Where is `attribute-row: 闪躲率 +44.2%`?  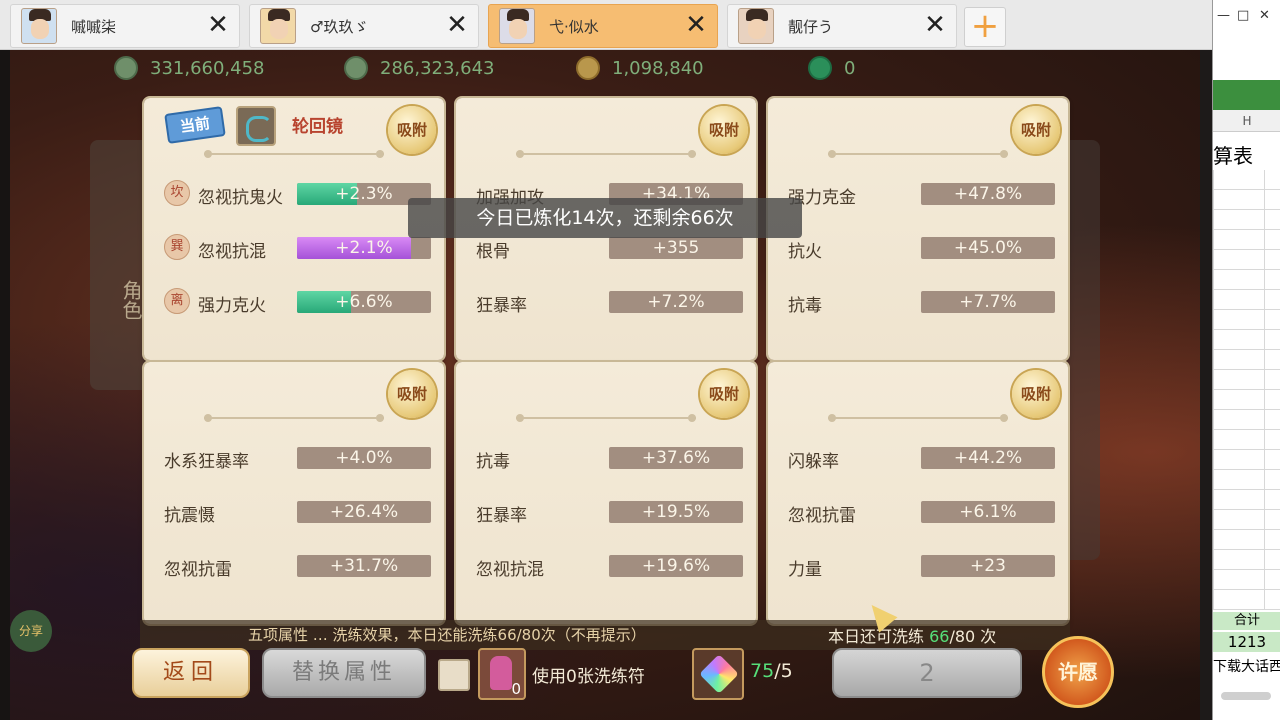
attribute-row: 闪躲率 +44.2% is located at coordinates (922, 458).